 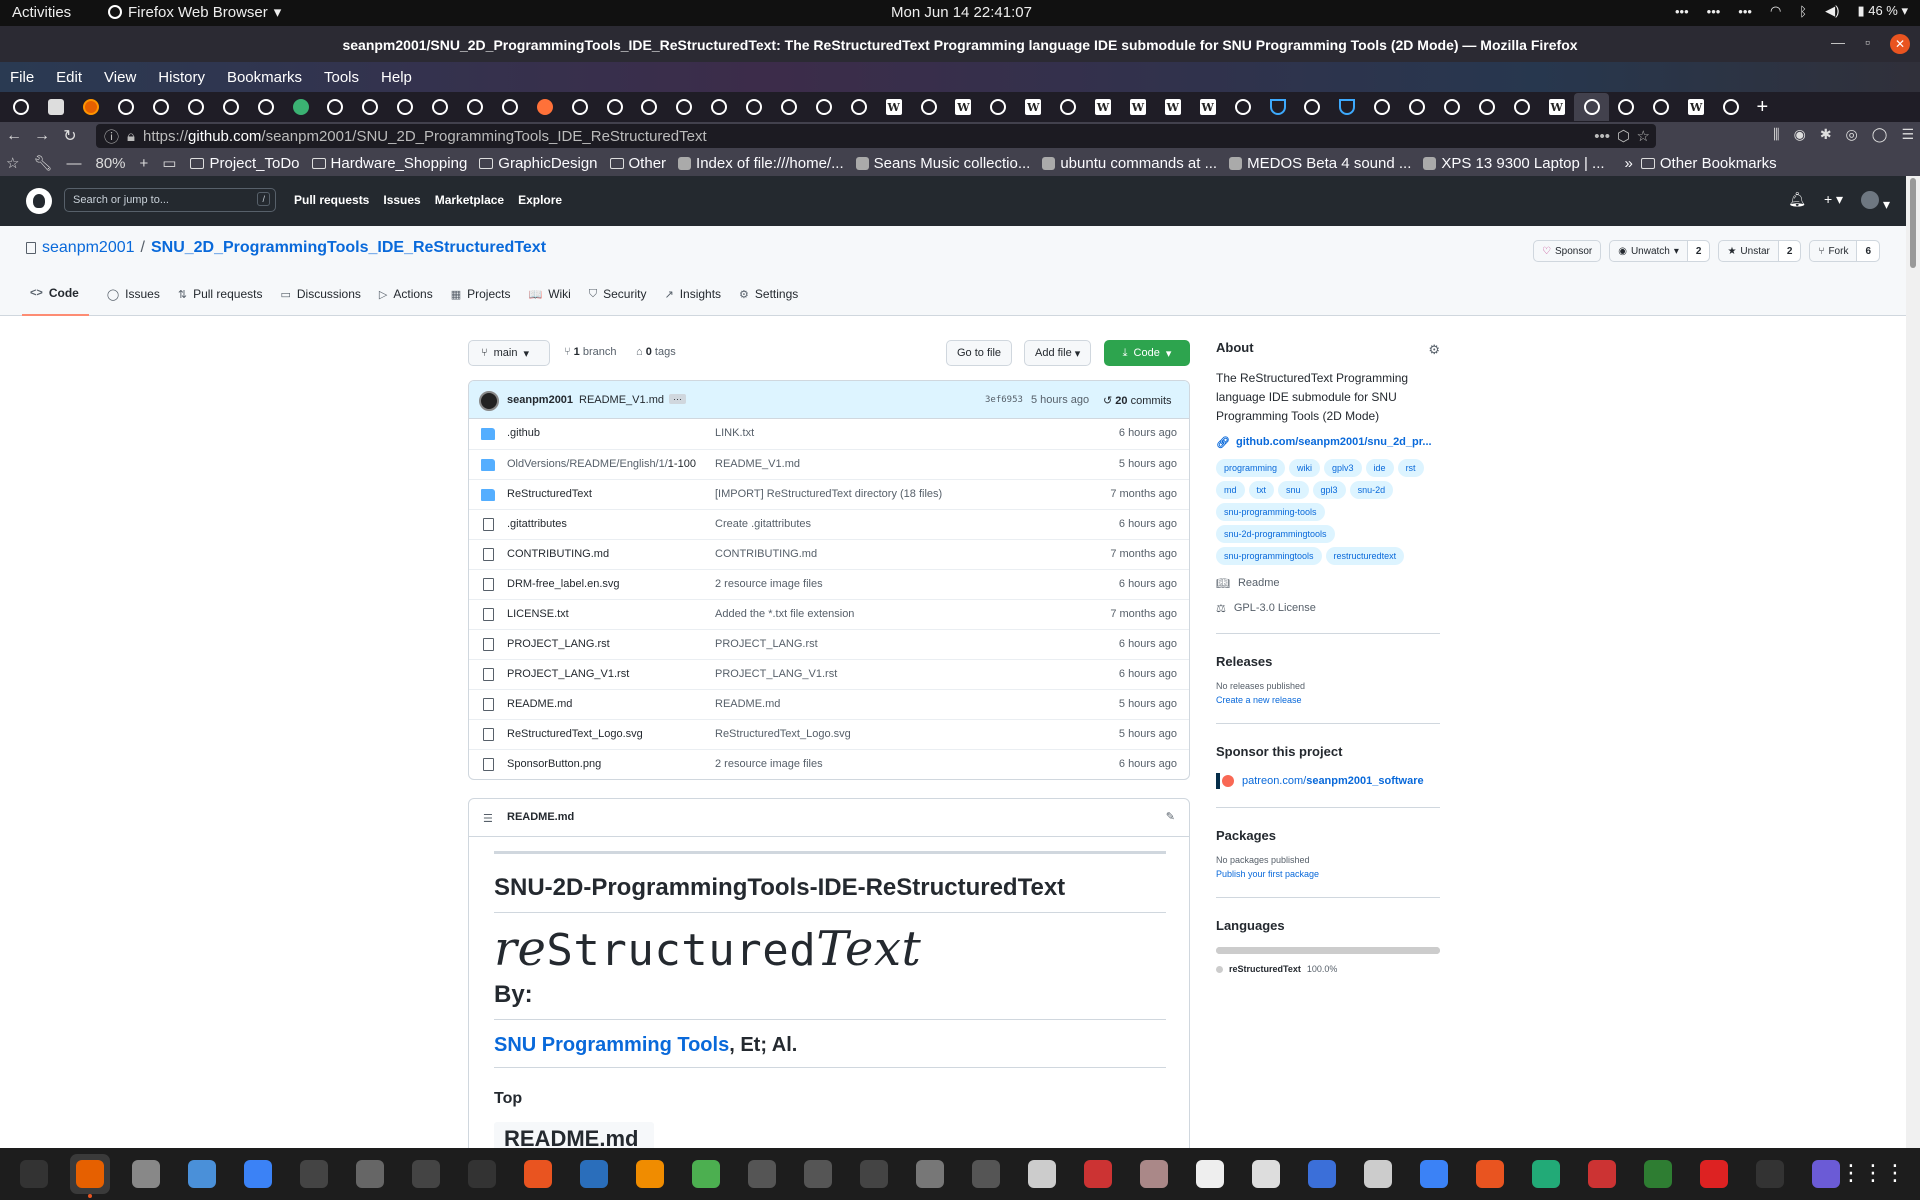 What do you see at coordinates (1602, 1174) in the screenshot?
I see `mario-icon` at bounding box center [1602, 1174].